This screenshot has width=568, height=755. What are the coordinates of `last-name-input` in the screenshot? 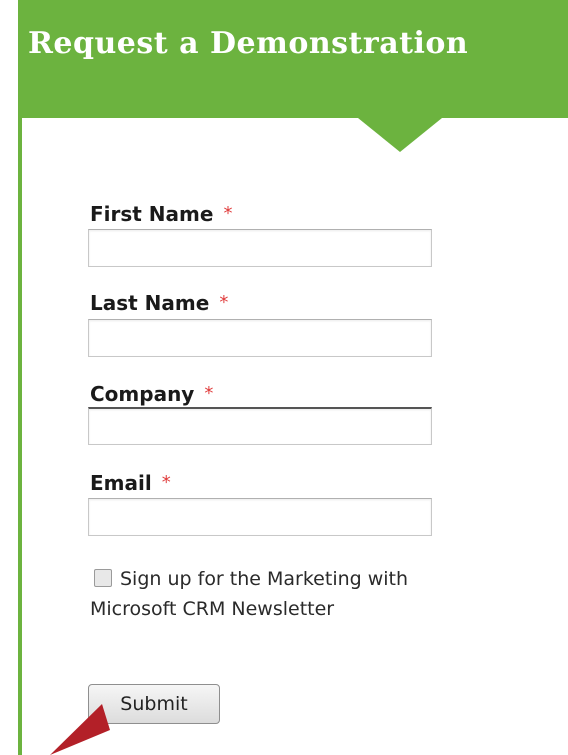 It's located at (260, 338).